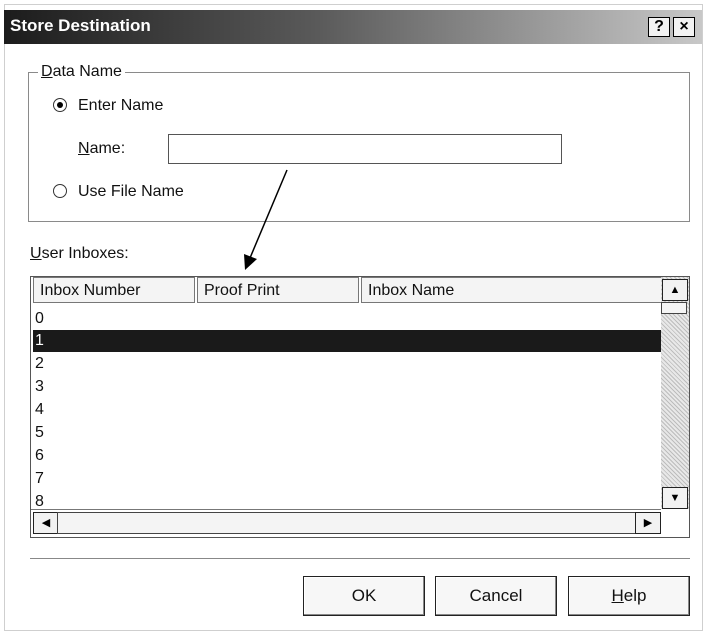  What do you see at coordinates (629, 596) in the screenshot?
I see `help-button: Help` at bounding box center [629, 596].